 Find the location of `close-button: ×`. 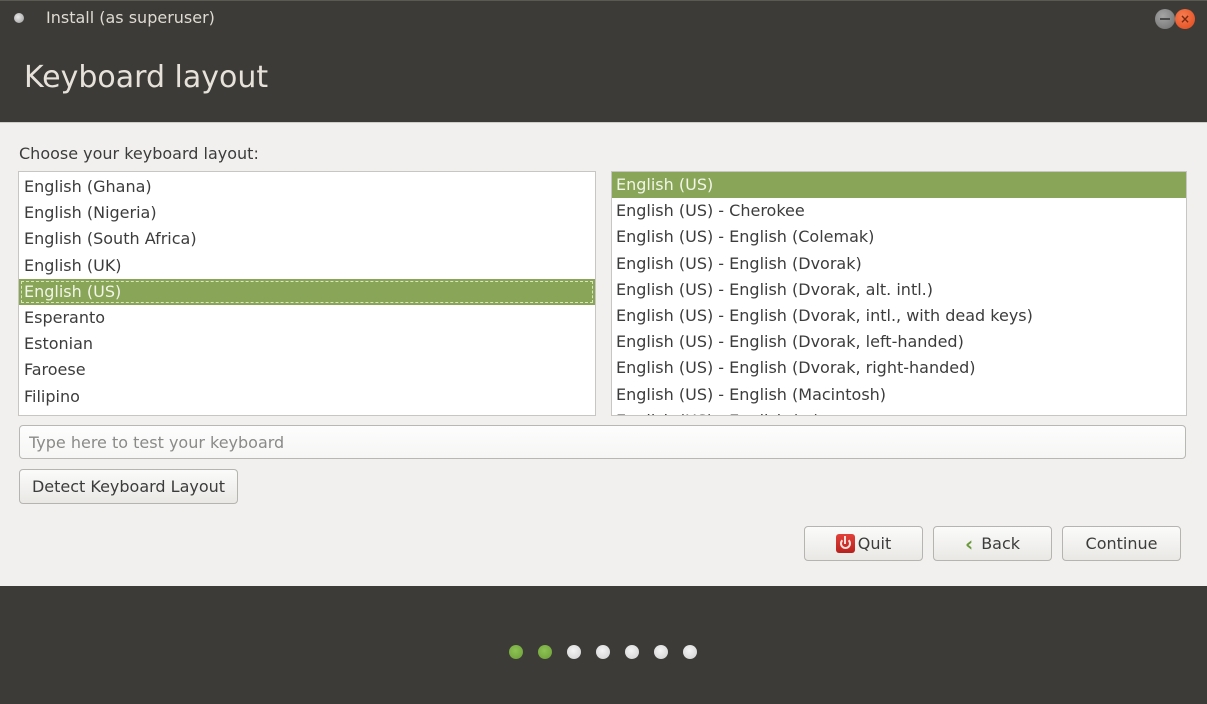

close-button: × is located at coordinates (1185, 19).